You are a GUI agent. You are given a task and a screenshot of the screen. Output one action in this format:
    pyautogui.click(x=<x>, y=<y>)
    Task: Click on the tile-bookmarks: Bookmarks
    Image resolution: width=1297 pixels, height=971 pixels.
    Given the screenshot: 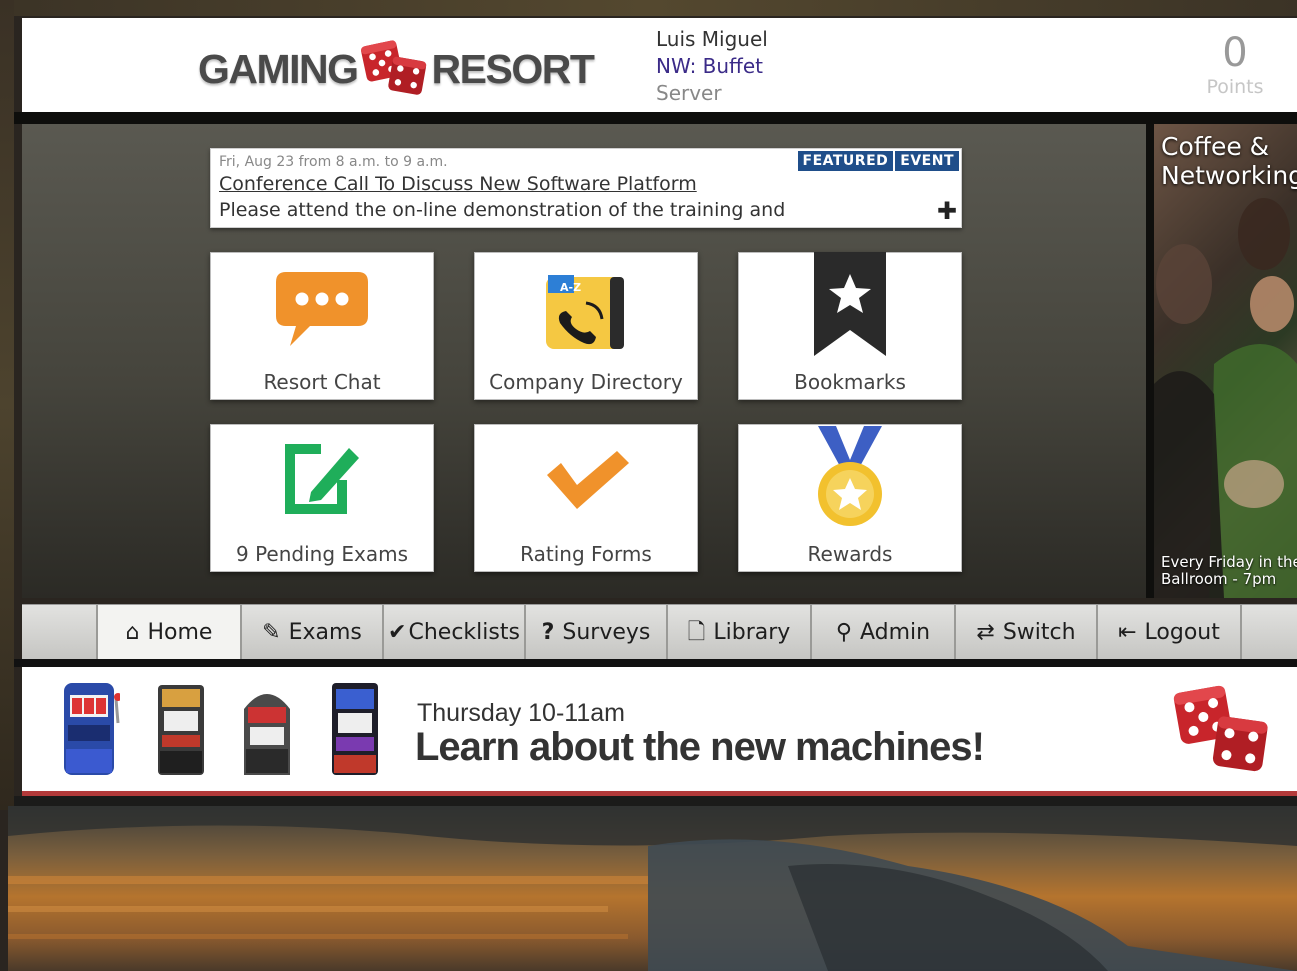 What is the action you would take?
    pyautogui.click(x=850, y=326)
    